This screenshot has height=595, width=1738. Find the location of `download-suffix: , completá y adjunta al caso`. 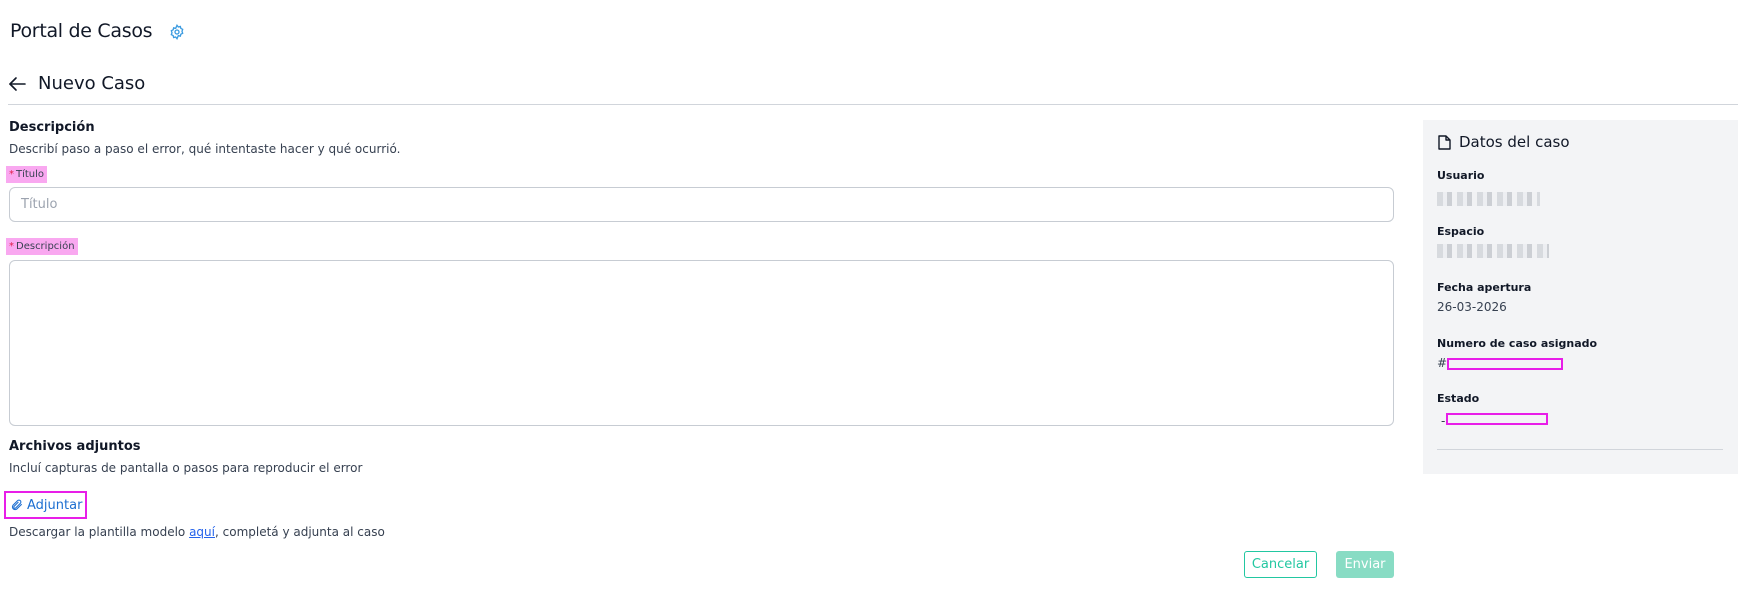

download-suffix: , completá y adjunta al caso is located at coordinates (300, 532).